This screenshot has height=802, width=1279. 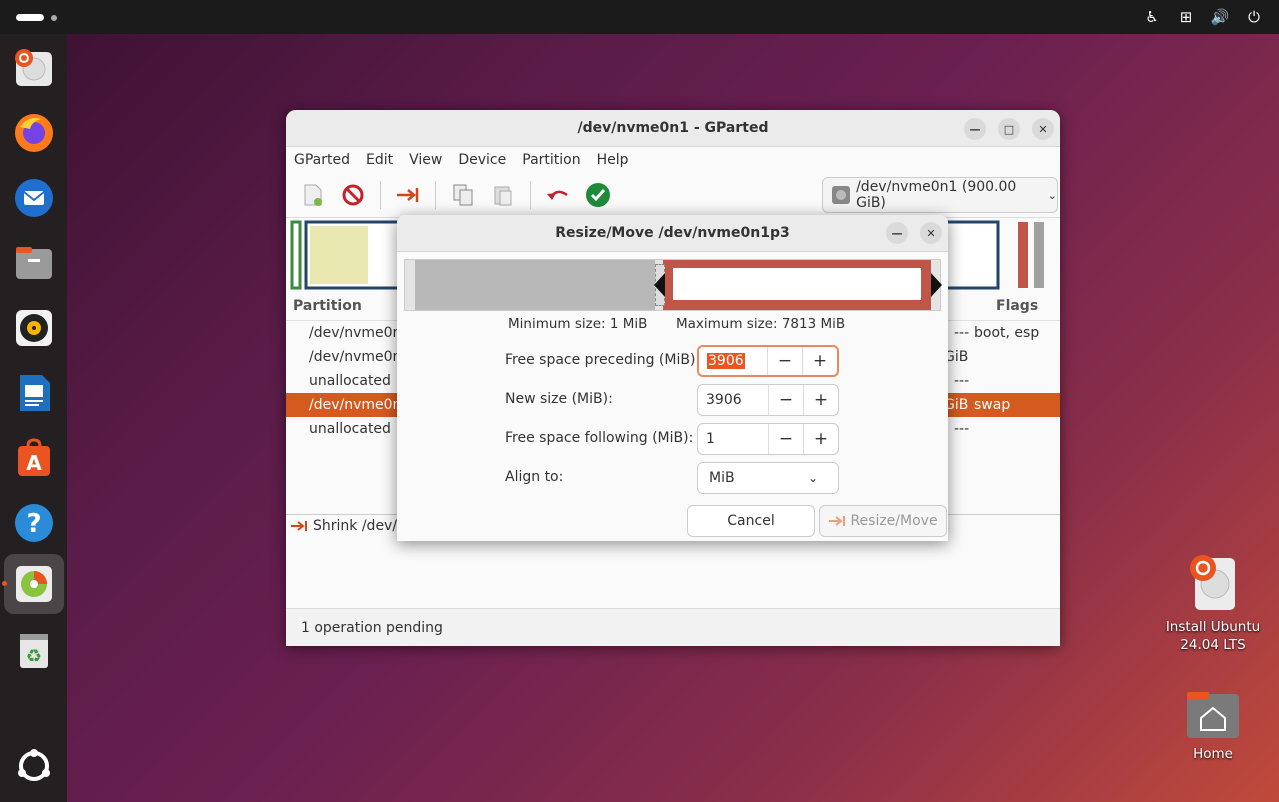 I want to click on trash-icon: ♻, so click(x=34, y=650).